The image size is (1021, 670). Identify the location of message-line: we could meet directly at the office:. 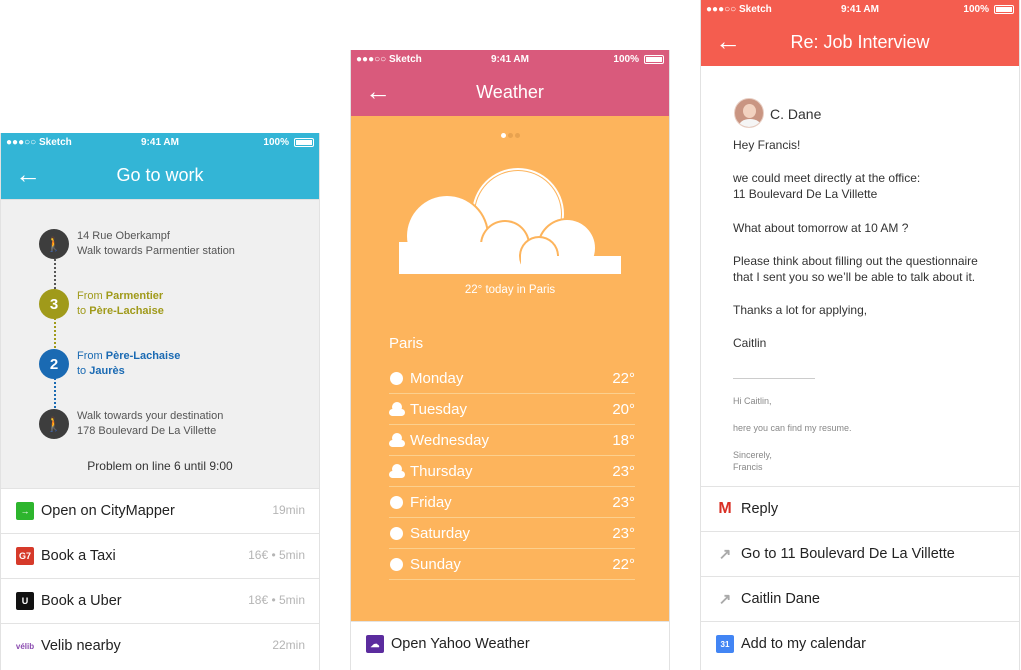
(827, 178).